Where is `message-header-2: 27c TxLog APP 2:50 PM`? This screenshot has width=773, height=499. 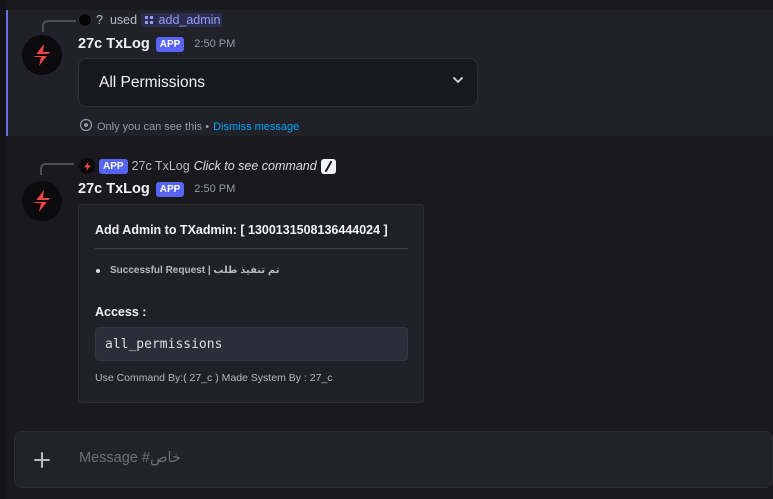 message-header-2: 27c TxLog APP 2:50 PM is located at coordinates (156, 189).